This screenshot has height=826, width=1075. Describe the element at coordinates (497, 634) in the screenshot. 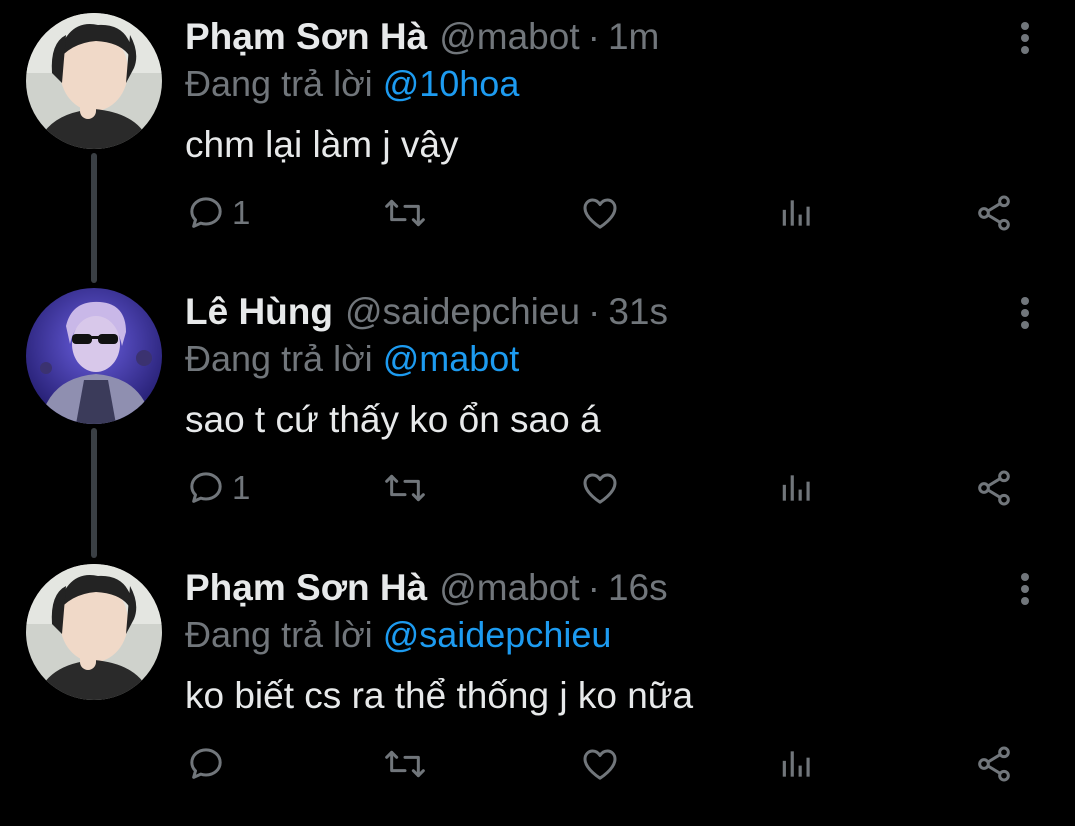

I see `reply-mention-link: @saidepchieu` at that location.